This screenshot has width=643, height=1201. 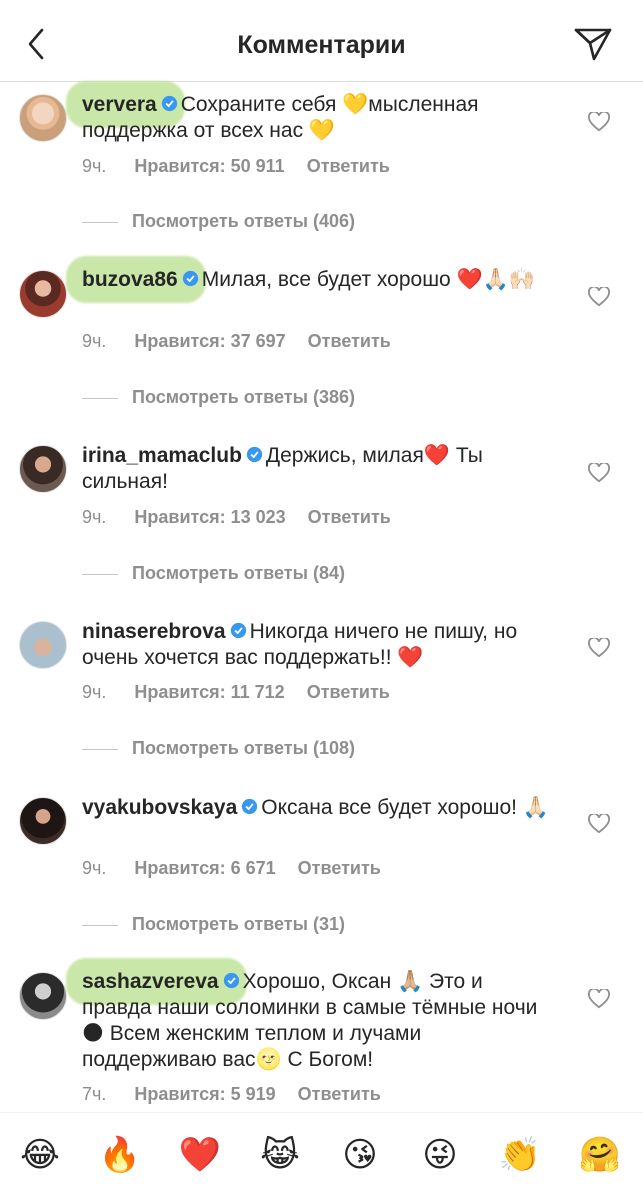 I want to click on comment-username: ververa, so click(x=125, y=104).